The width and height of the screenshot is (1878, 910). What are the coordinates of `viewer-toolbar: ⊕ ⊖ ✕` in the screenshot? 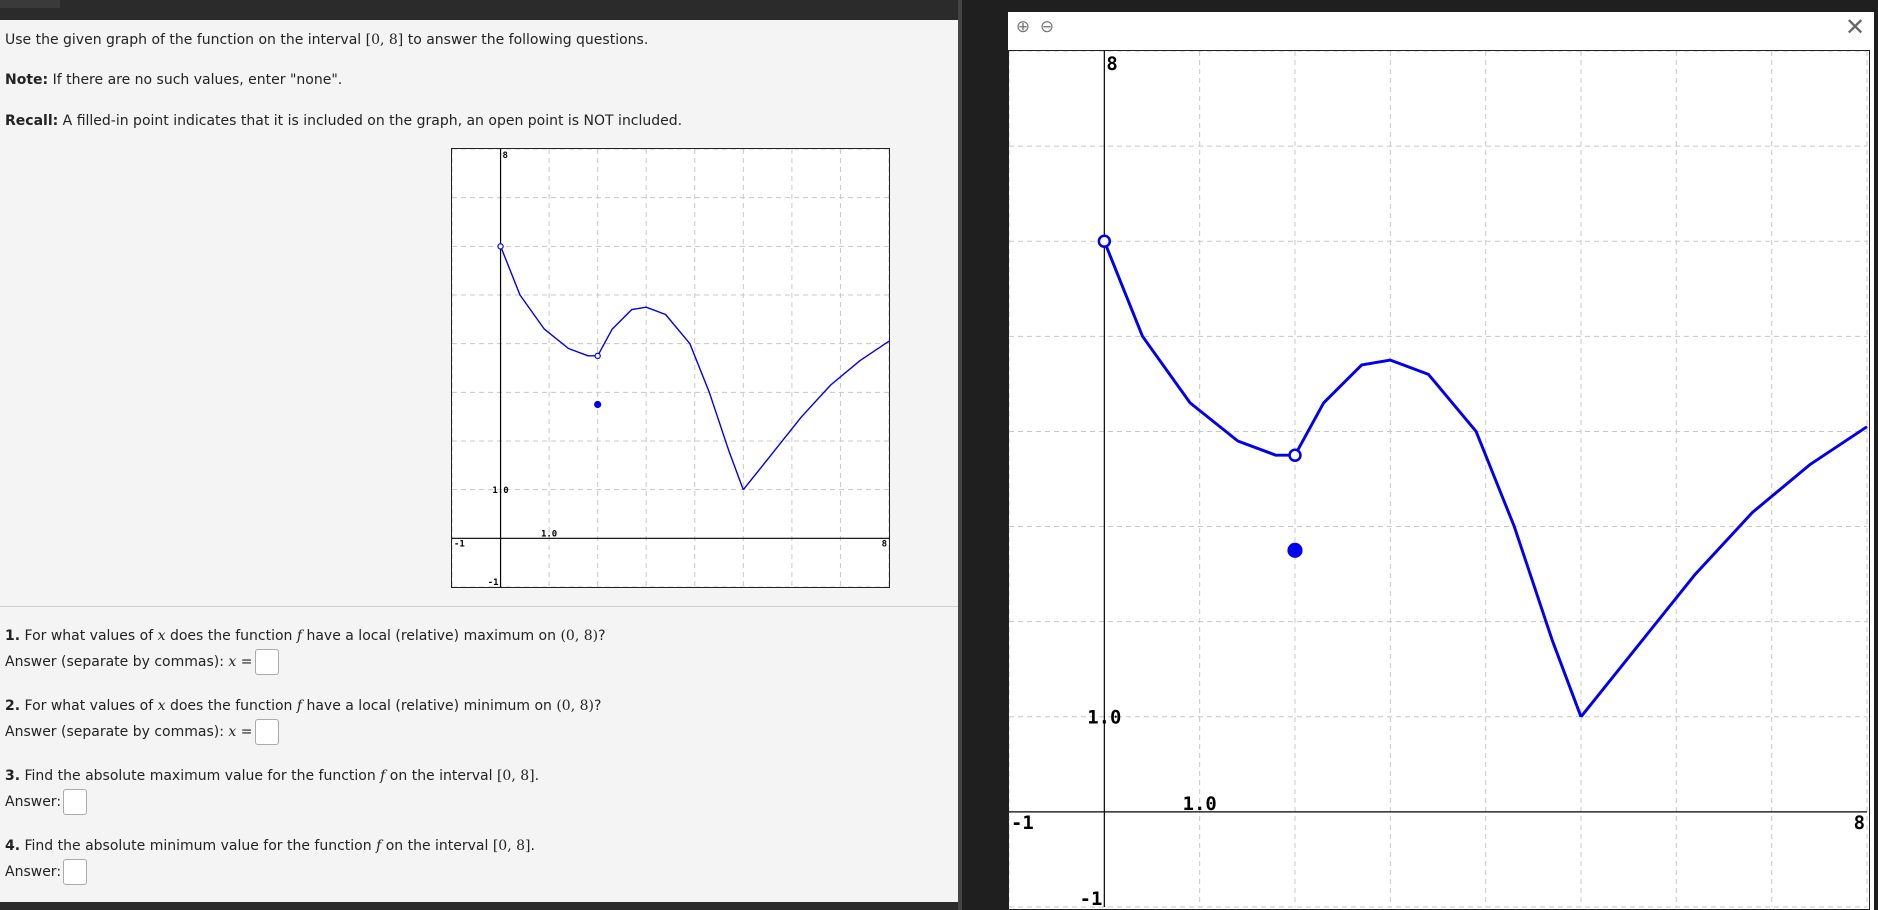 It's located at (1441, 29).